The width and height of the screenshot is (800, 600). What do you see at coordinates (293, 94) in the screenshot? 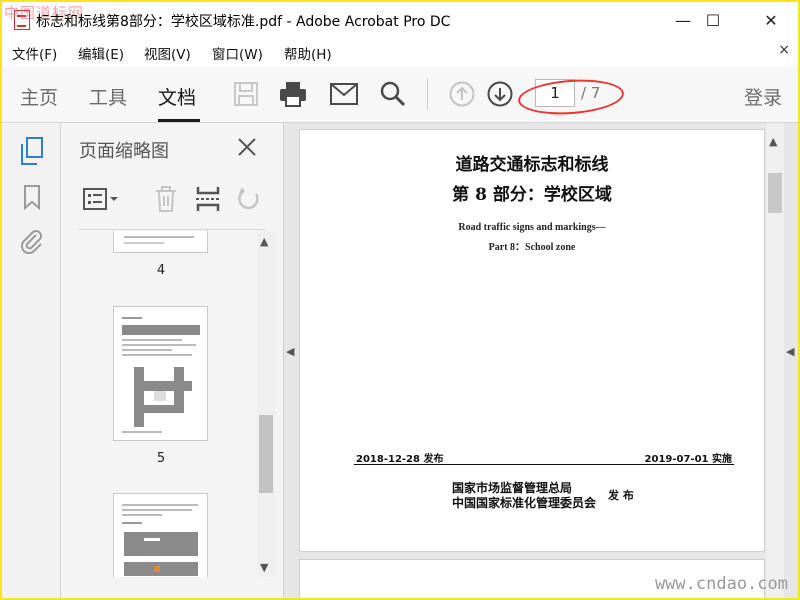
I see `print-icon` at bounding box center [293, 94].